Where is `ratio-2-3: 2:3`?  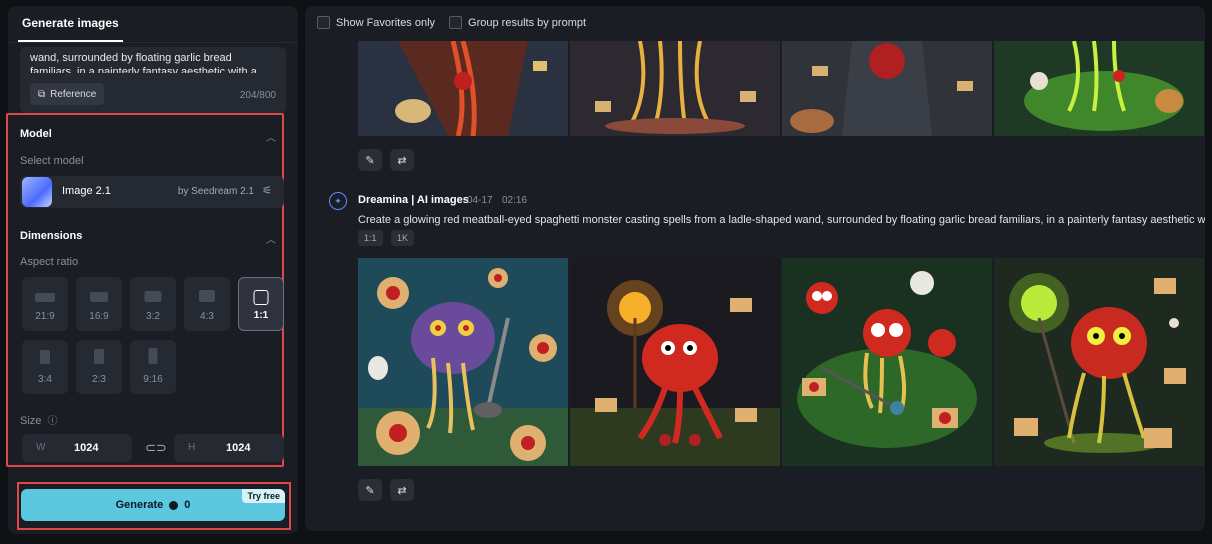
ratio-2-3: 2:3 is located at coordinates (99, 367).